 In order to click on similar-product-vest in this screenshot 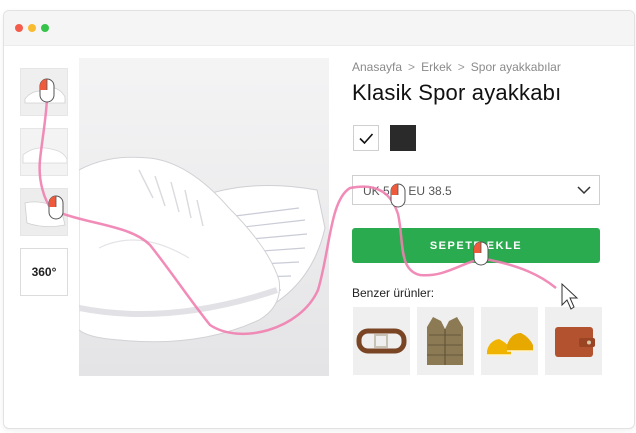, I will do `click(445, 341)`.